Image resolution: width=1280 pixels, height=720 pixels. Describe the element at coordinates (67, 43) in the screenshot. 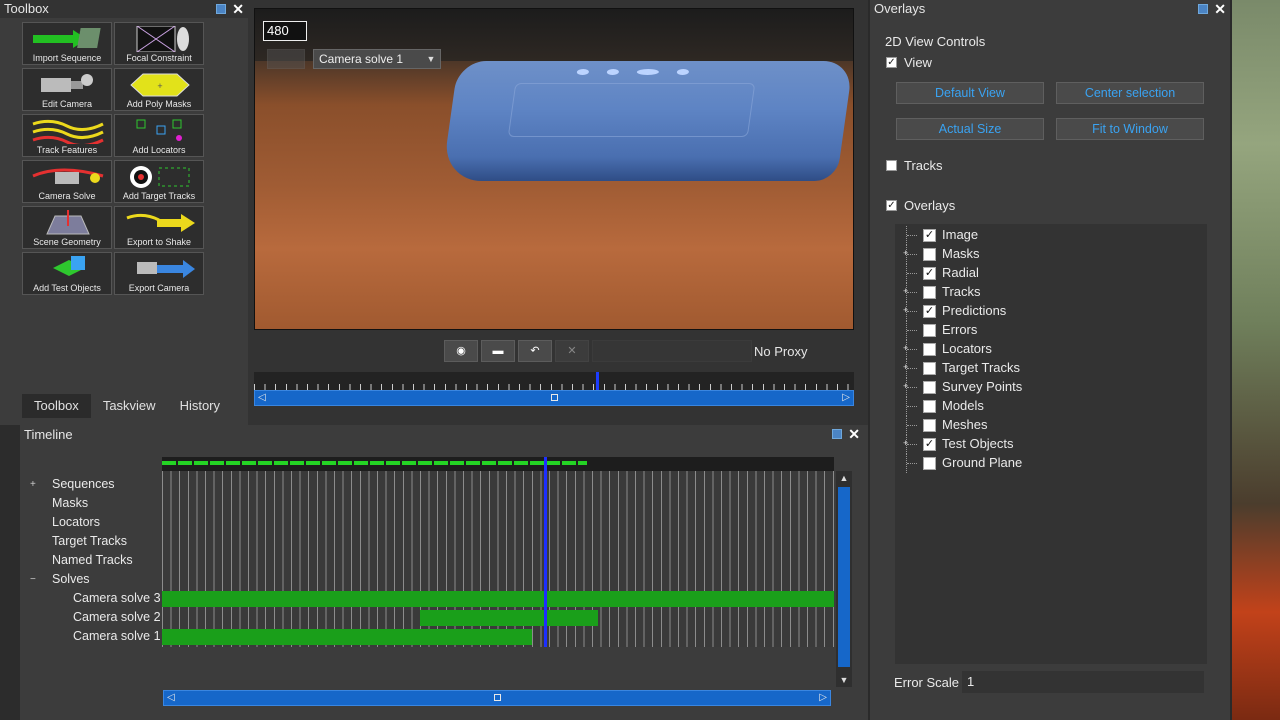

I see `tool-import-sequence: Import Sequence` at that location.